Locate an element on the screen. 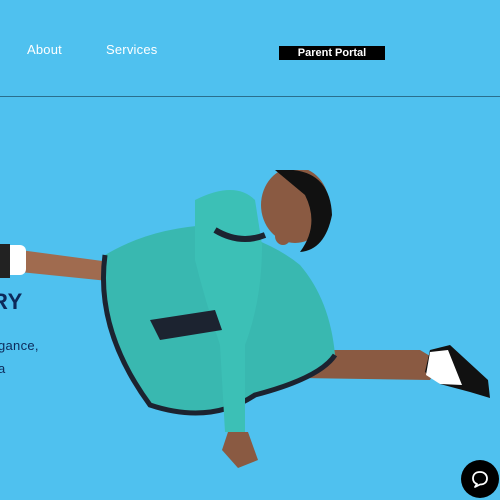 This screenshot has height=500, width=500. header-divider is located at coordinates (250, 96).